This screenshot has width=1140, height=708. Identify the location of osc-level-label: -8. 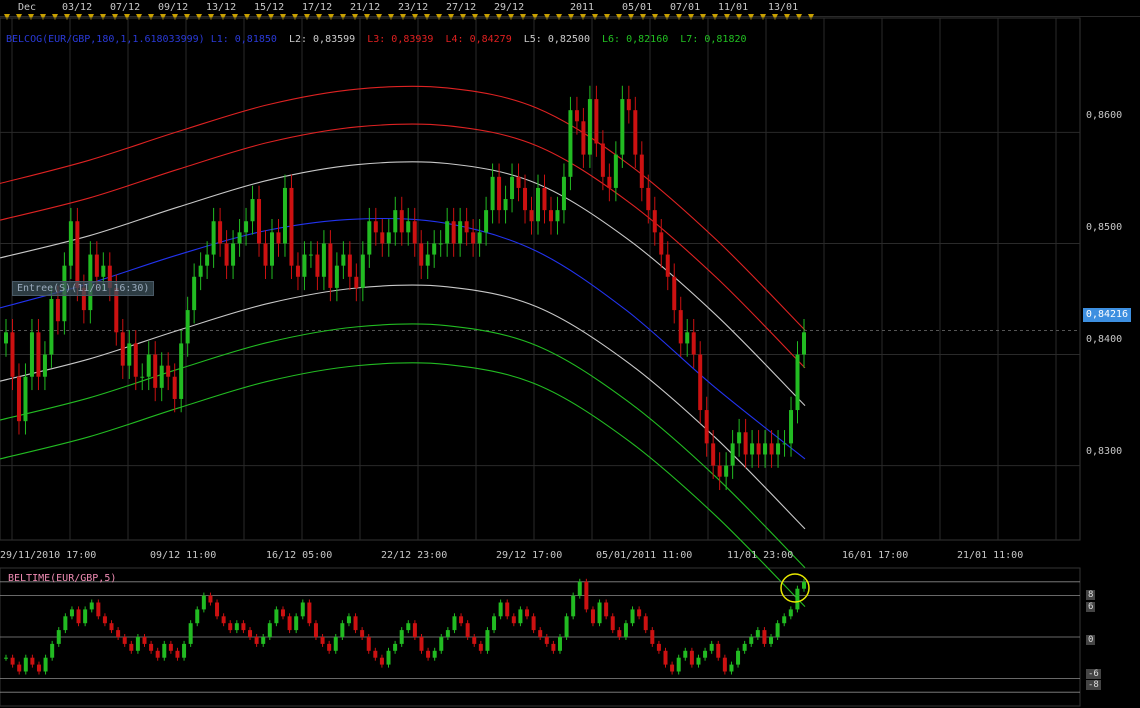
(1093, 685).